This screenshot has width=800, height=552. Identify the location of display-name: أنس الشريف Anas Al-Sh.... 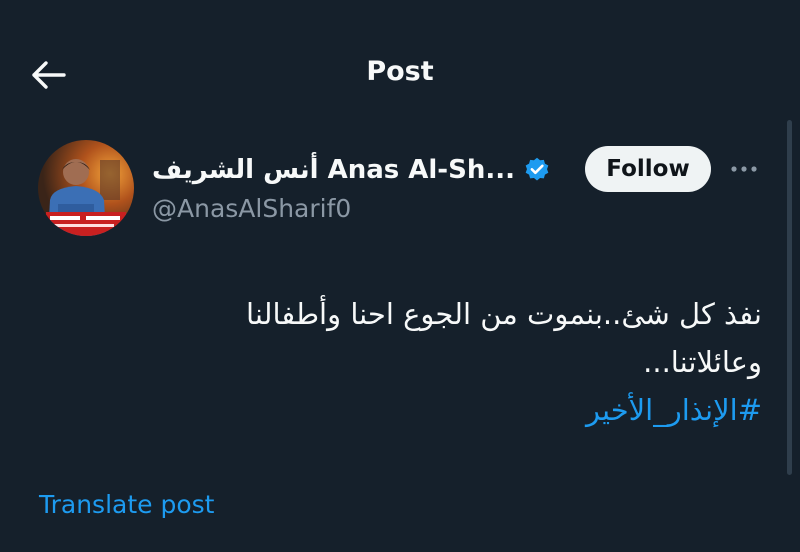
(333, 170).